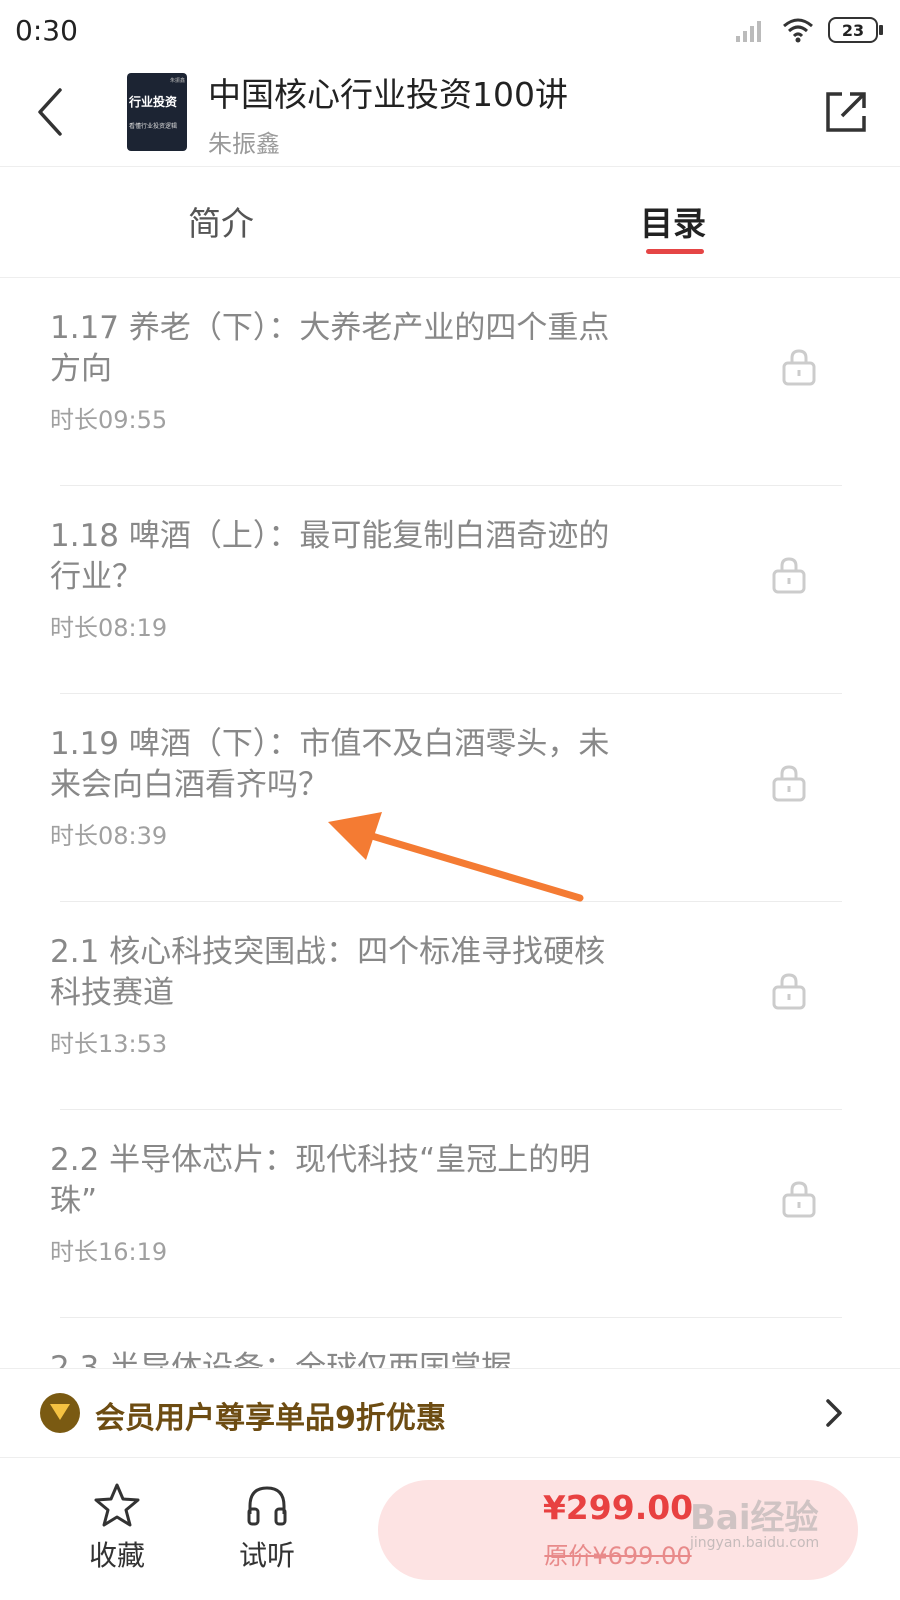 This screenshot has height=1600, width=900. I want to click on list-item: 1.17 养老（下）：大养老产业的四个重点方向 时长09:55, so click(450, 382).